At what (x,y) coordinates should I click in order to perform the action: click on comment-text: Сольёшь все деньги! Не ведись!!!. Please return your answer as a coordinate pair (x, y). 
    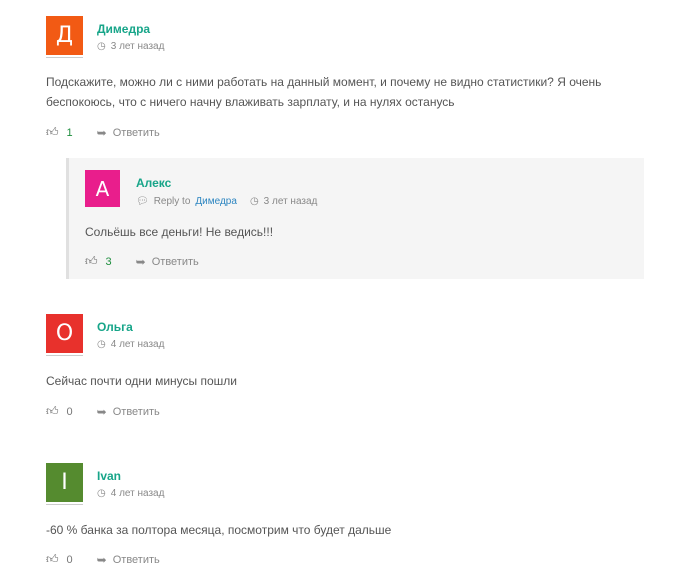
    Looking at the image, I should click on (179, 232).